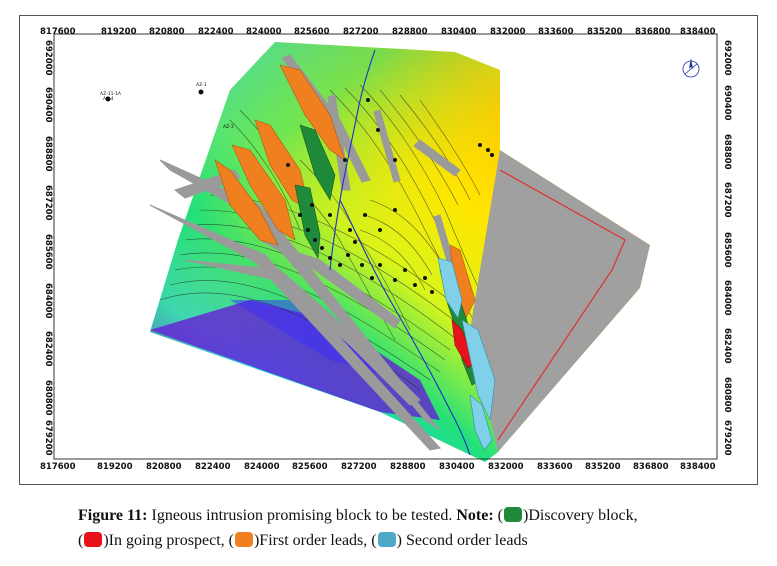  Describe the element at coordinates (93, 539) in the screenshot. I see `in-going-swatch` at that location.